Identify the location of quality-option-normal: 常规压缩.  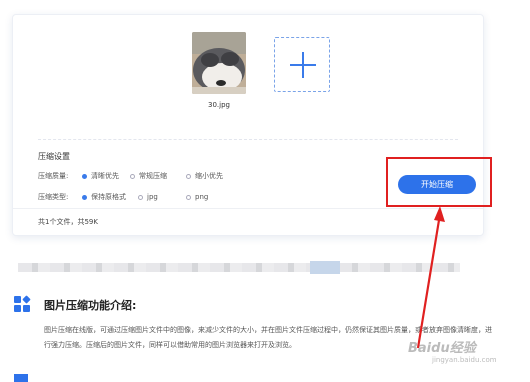
(158, 176).